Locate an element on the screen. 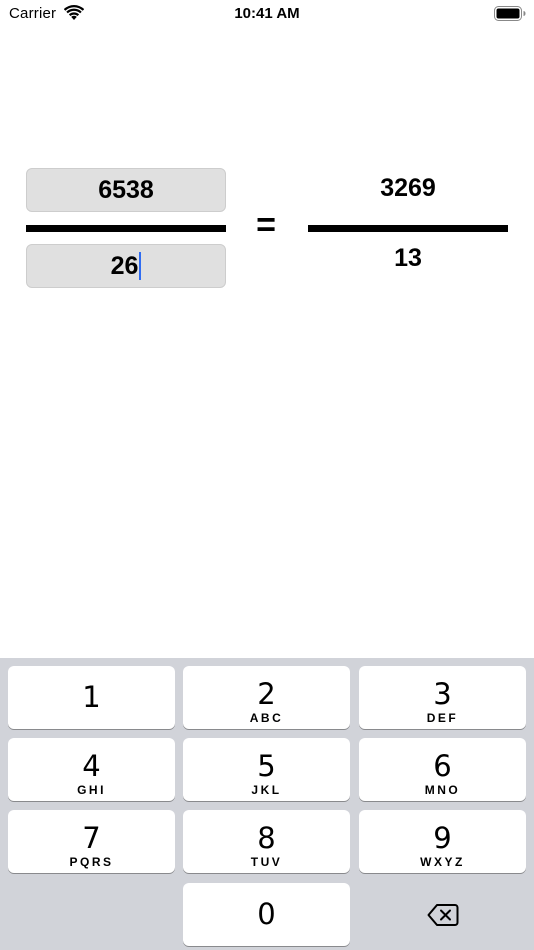 The height and width of the screenshot is (950, 534). key-letters: GHI is located at coordinates (91, 790).